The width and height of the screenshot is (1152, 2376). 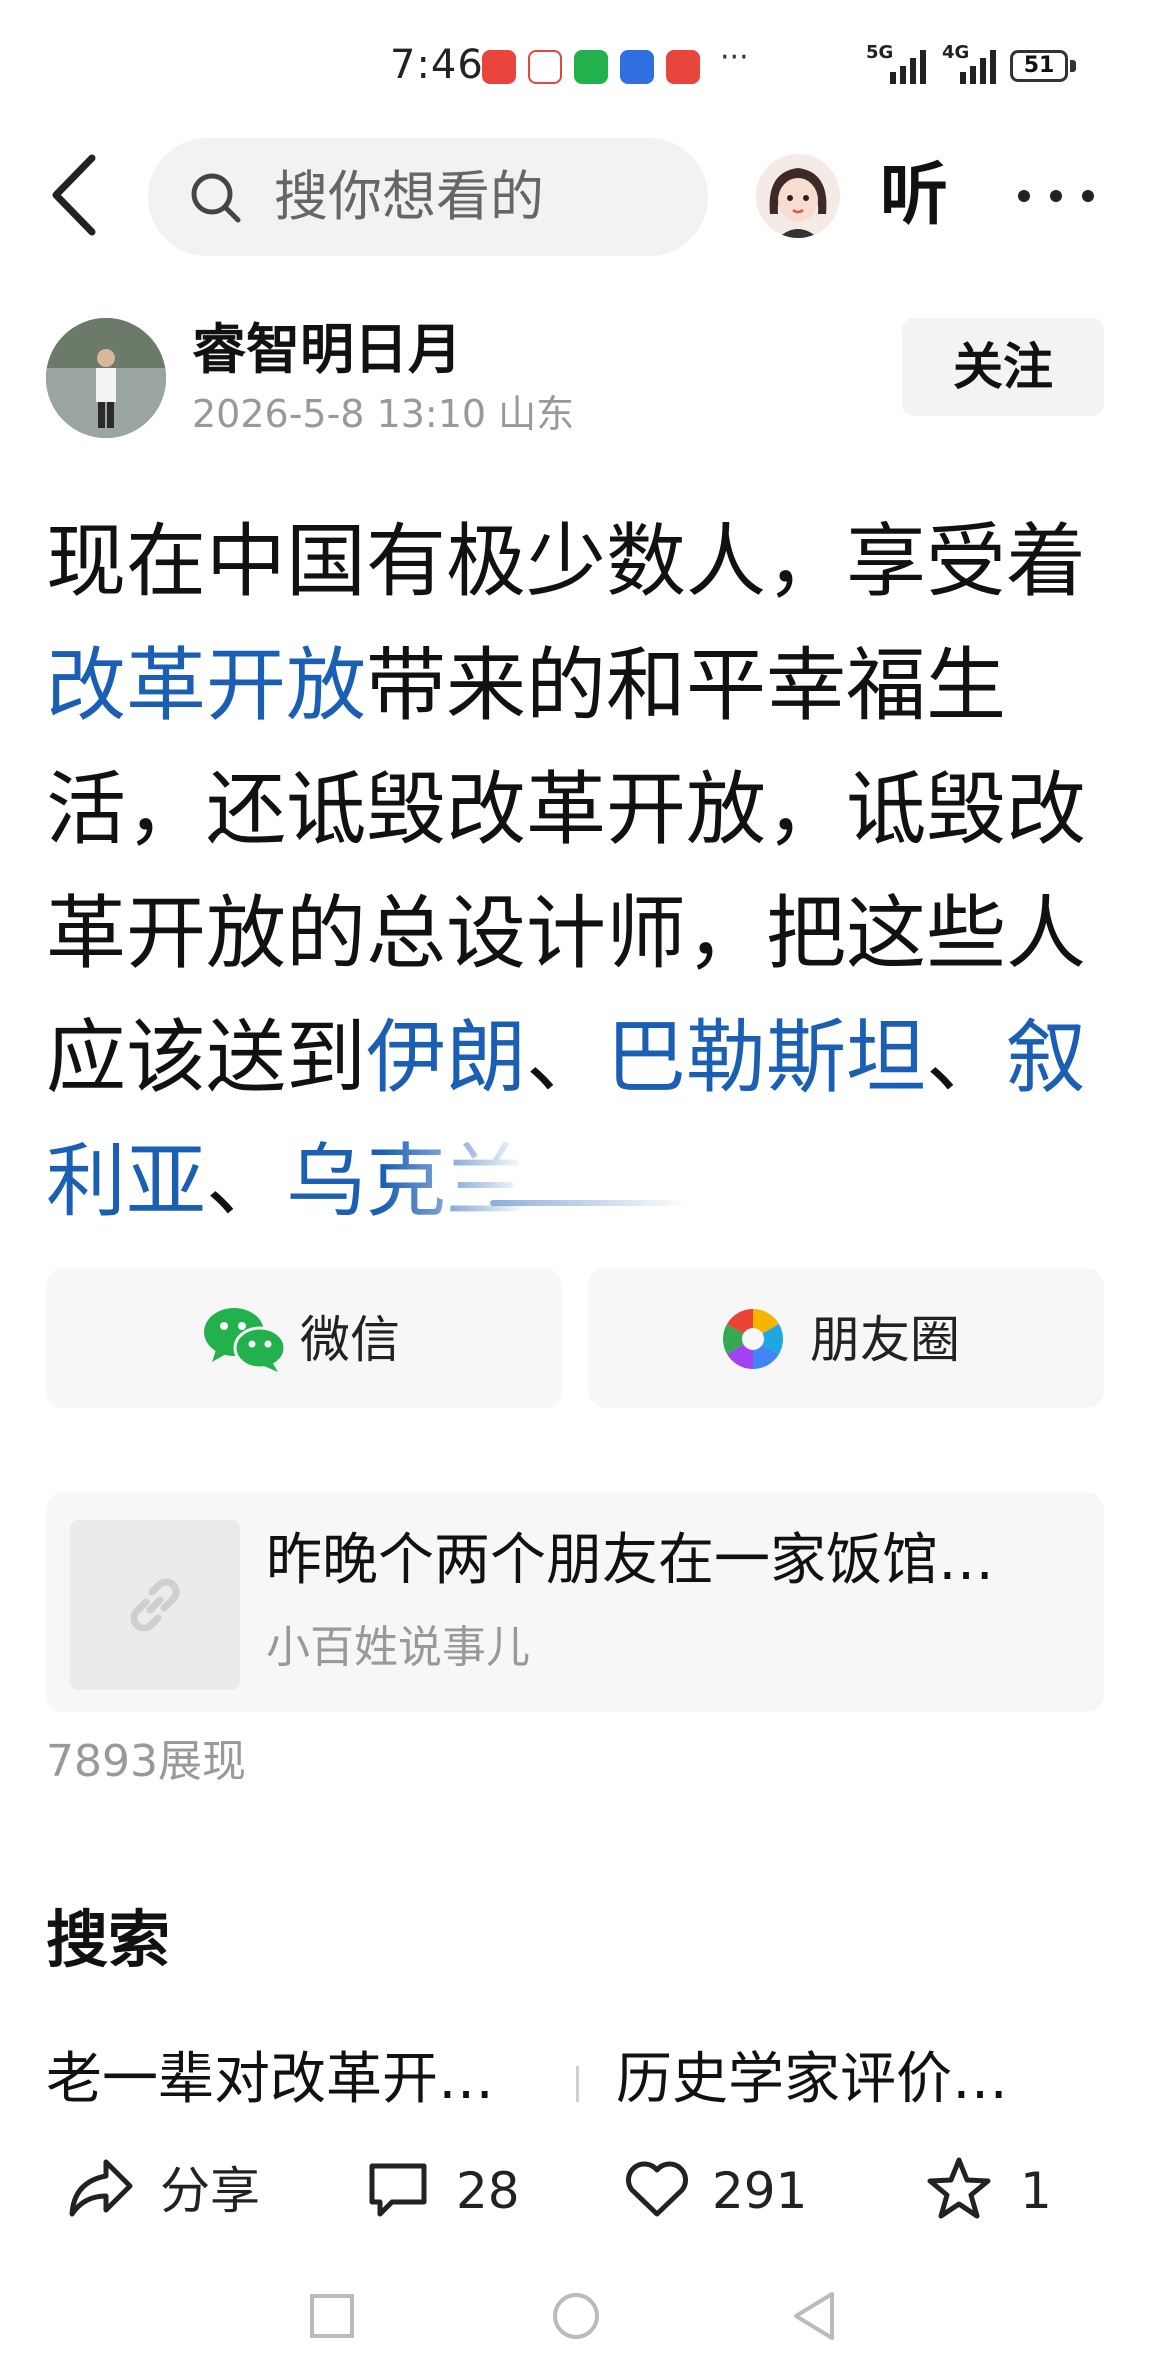 What do you see at coordinates (577, 2084) in the screenshot?
I see `related-search-divider` at bounding box center [577, 2084].